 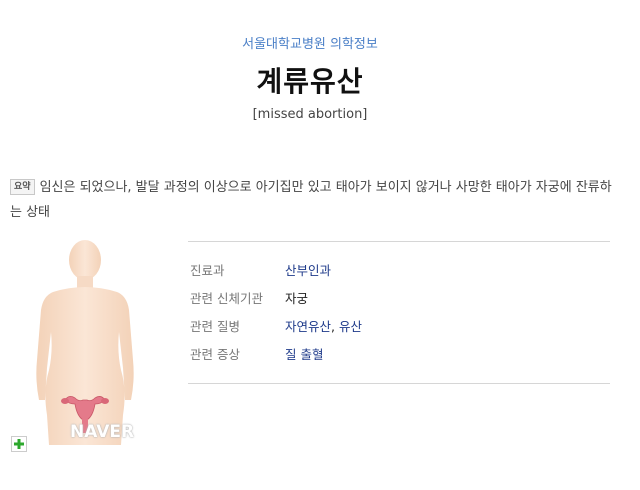 I want to click on info-value: 산부인과, so click(x=308, y=271).